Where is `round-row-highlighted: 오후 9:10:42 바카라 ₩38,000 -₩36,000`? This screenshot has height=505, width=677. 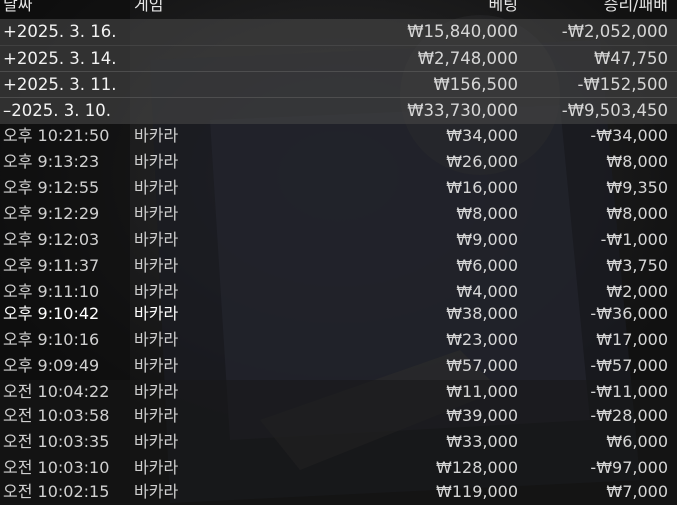 round-row-highlighted: 오후 9:10:42 바카라 ₩38,000 -₩36,000 is located at coordinates (338, 314).